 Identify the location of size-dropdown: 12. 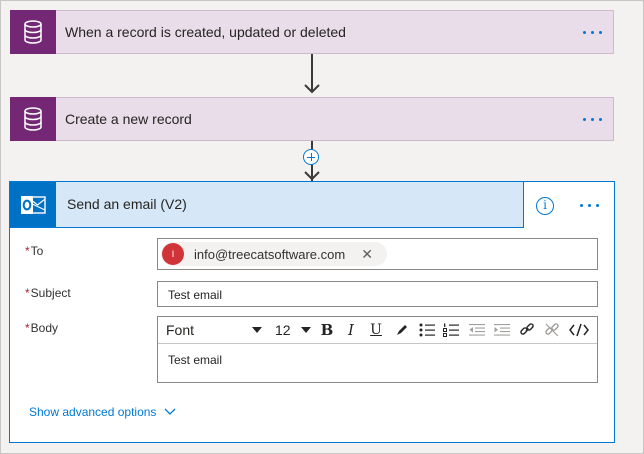
(293, 330).